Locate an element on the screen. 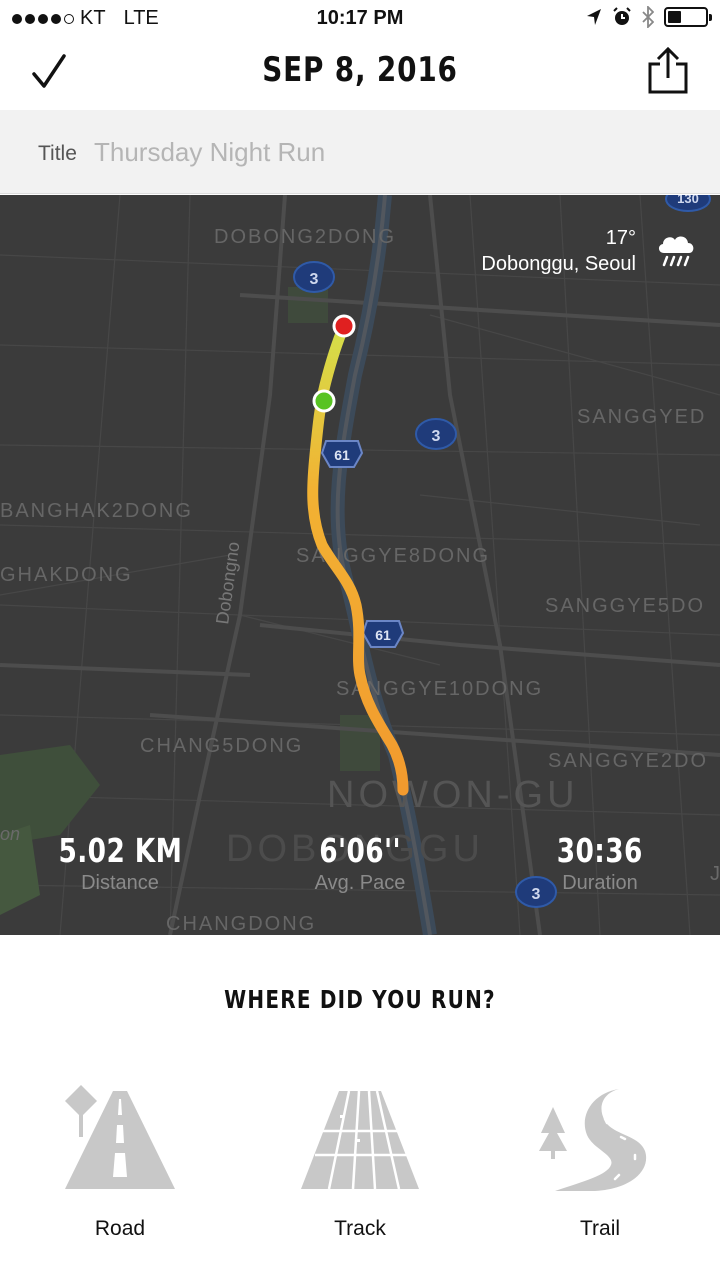 Image resolution: width=720 pixels, height=1280 pixels. surface-option-road: Road is located at coordinates (120, 1165).